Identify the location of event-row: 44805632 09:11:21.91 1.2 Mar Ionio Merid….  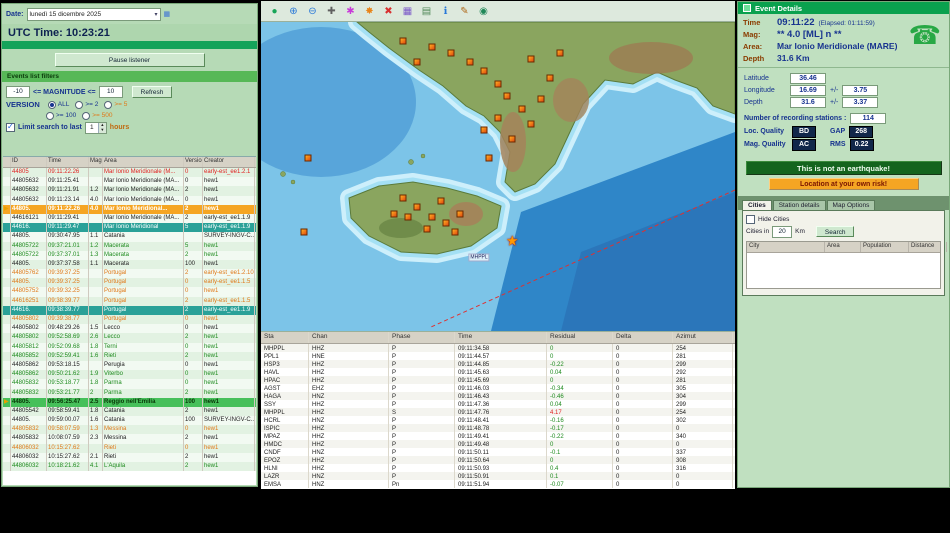
(129, 191).